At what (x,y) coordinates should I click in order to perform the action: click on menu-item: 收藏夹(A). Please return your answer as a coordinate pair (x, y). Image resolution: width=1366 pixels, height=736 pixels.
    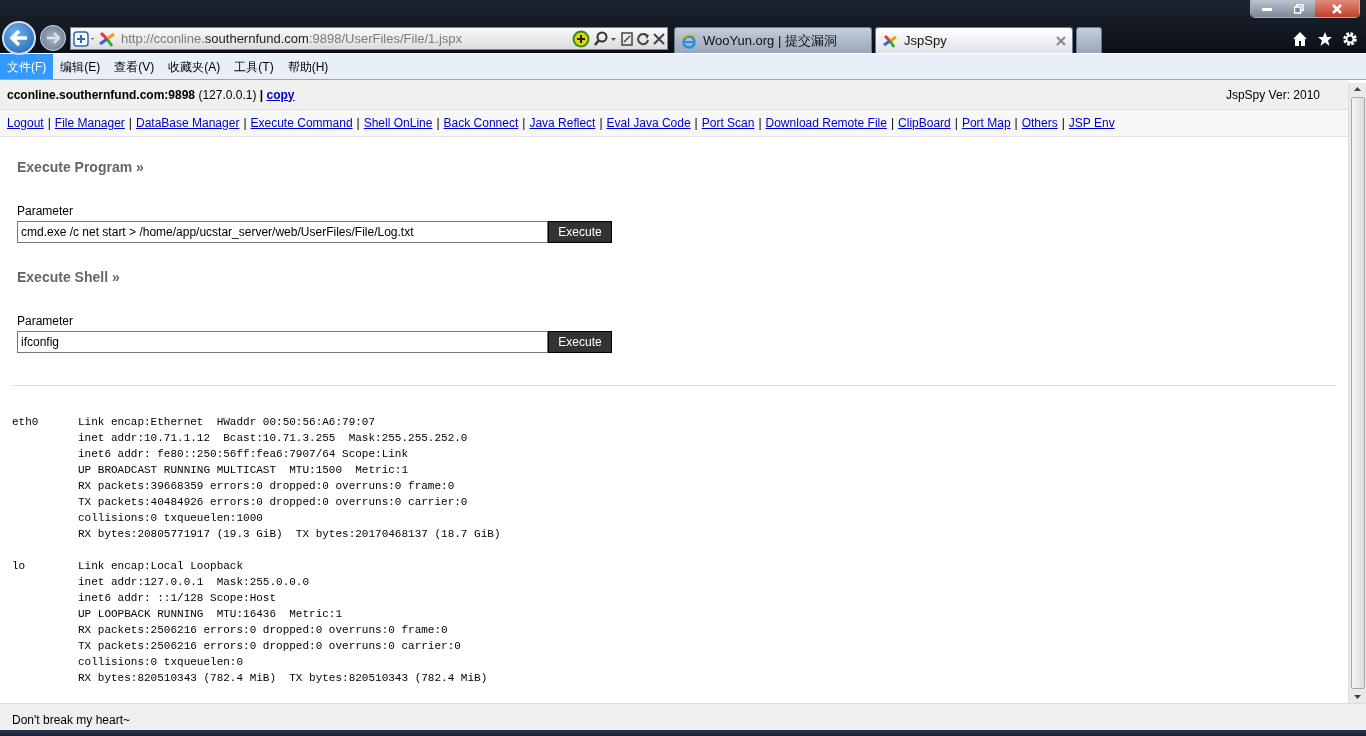
    Looking at the image, I should click on (194, 66).